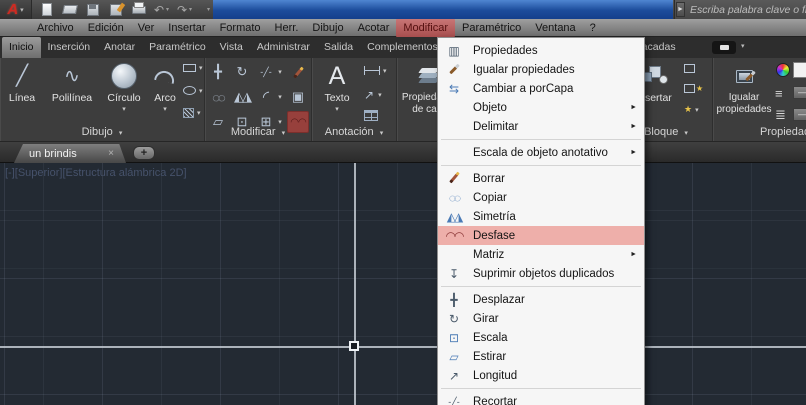 Image resolution: width=806 pixels, height=405 pixels. I want to click on descomponer-button: ▣, so click(298, 97).